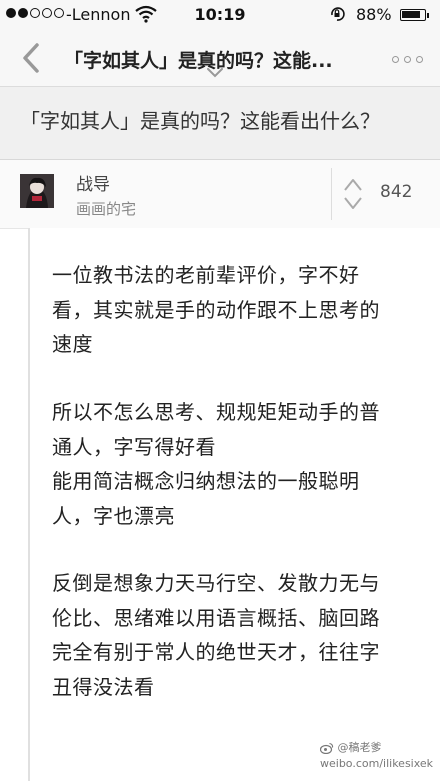  What do you see at coordinates (93, 182) in the screenshot?
I see `author-name: 战导` at bounding box center [93, 182].